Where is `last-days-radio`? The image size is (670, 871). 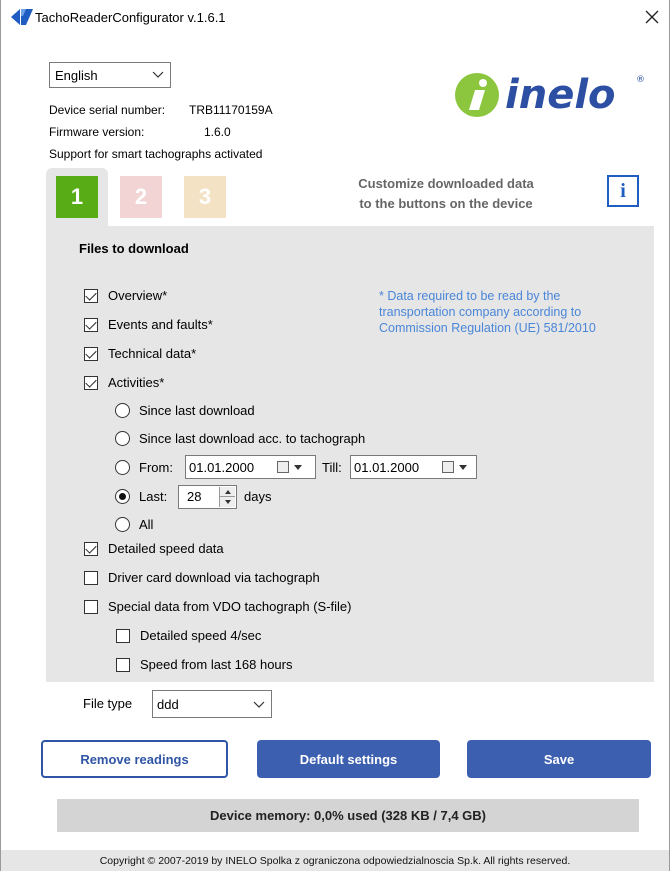 last-days-radio is located at coordinates (122, 496).